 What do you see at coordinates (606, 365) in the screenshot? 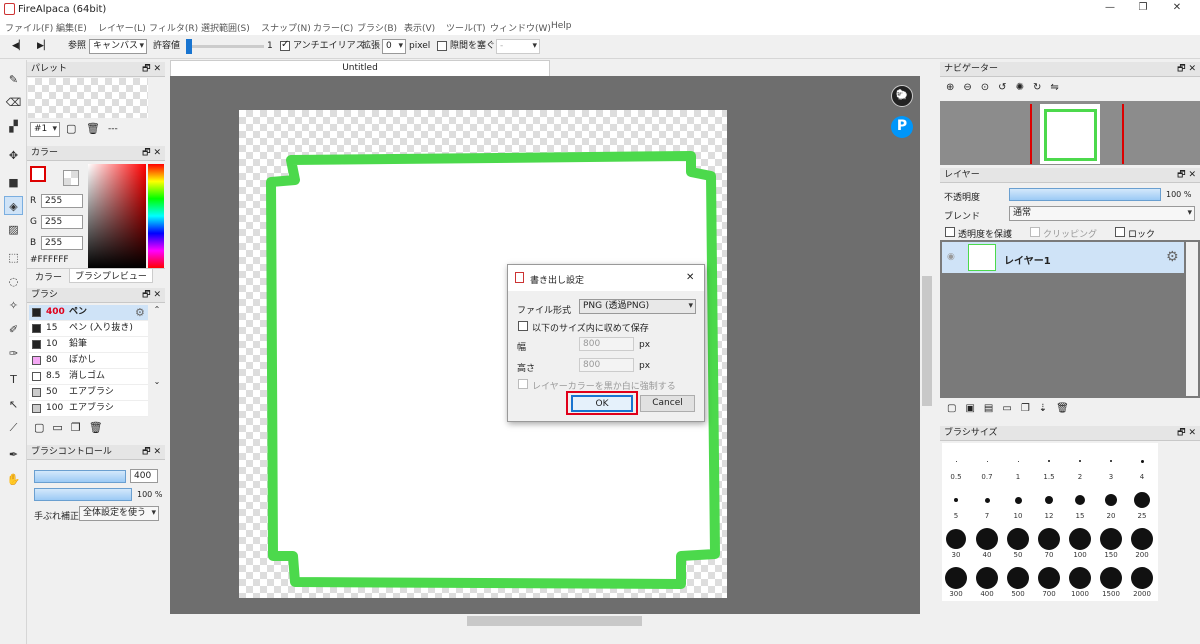
I see `height-input: 800` at bounding box center [606, 365].